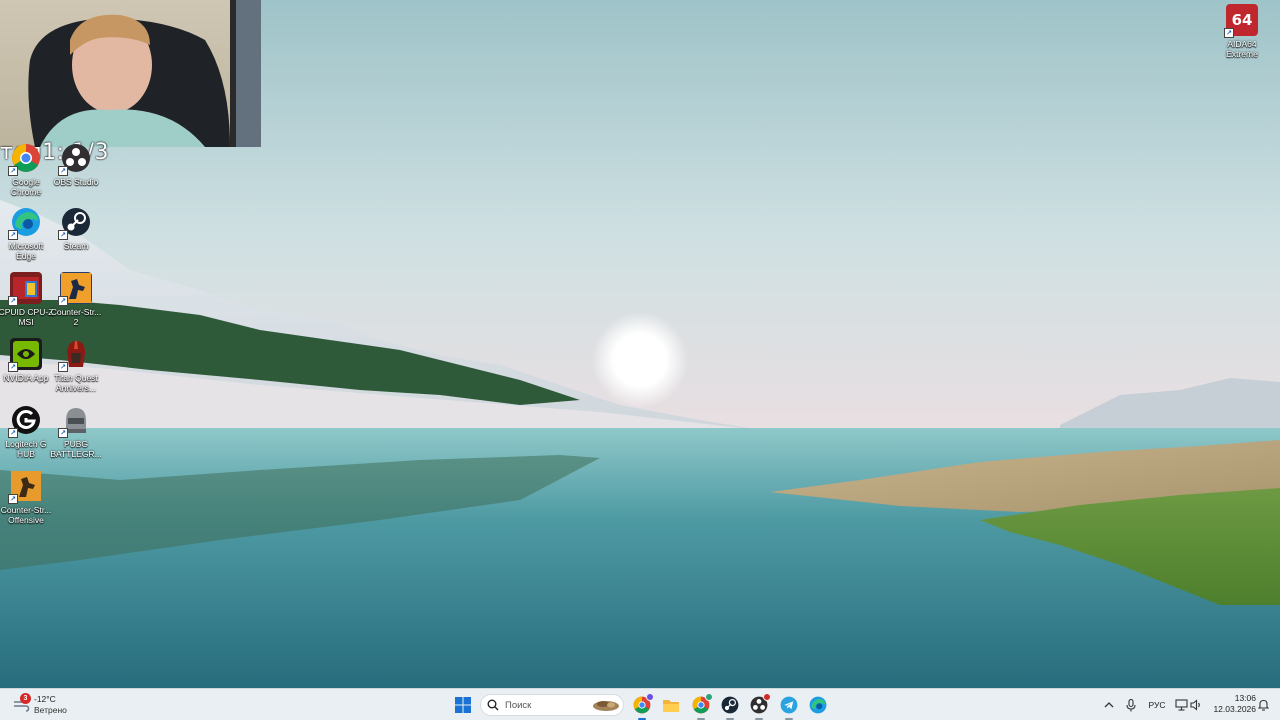 The height and width of the screenshot is (720, 1280). I want to click on speaker-icon, so click(1195, 705).